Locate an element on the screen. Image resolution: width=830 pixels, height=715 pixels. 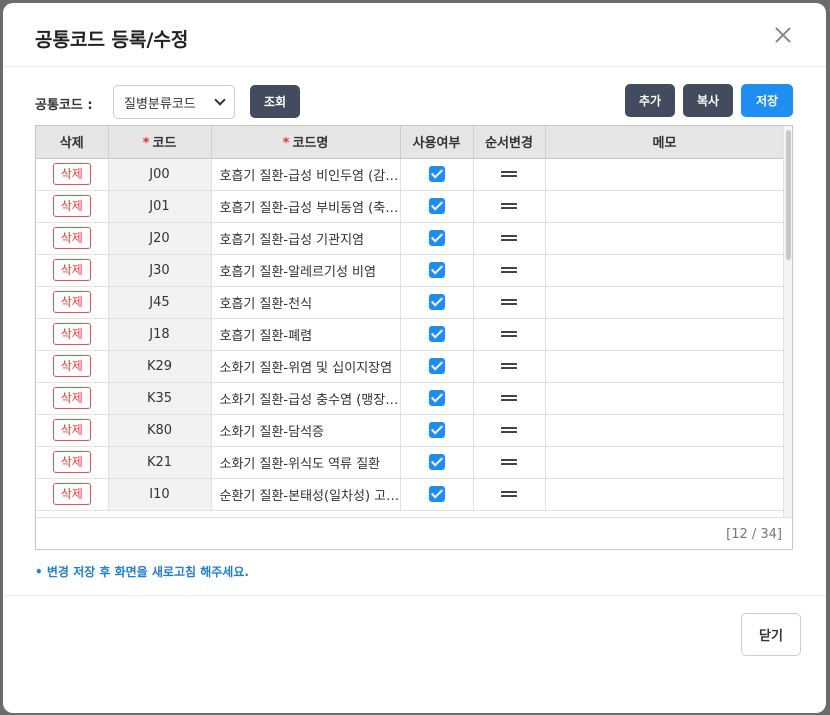
add-button: 추가 is located at coordinates (650, 100).